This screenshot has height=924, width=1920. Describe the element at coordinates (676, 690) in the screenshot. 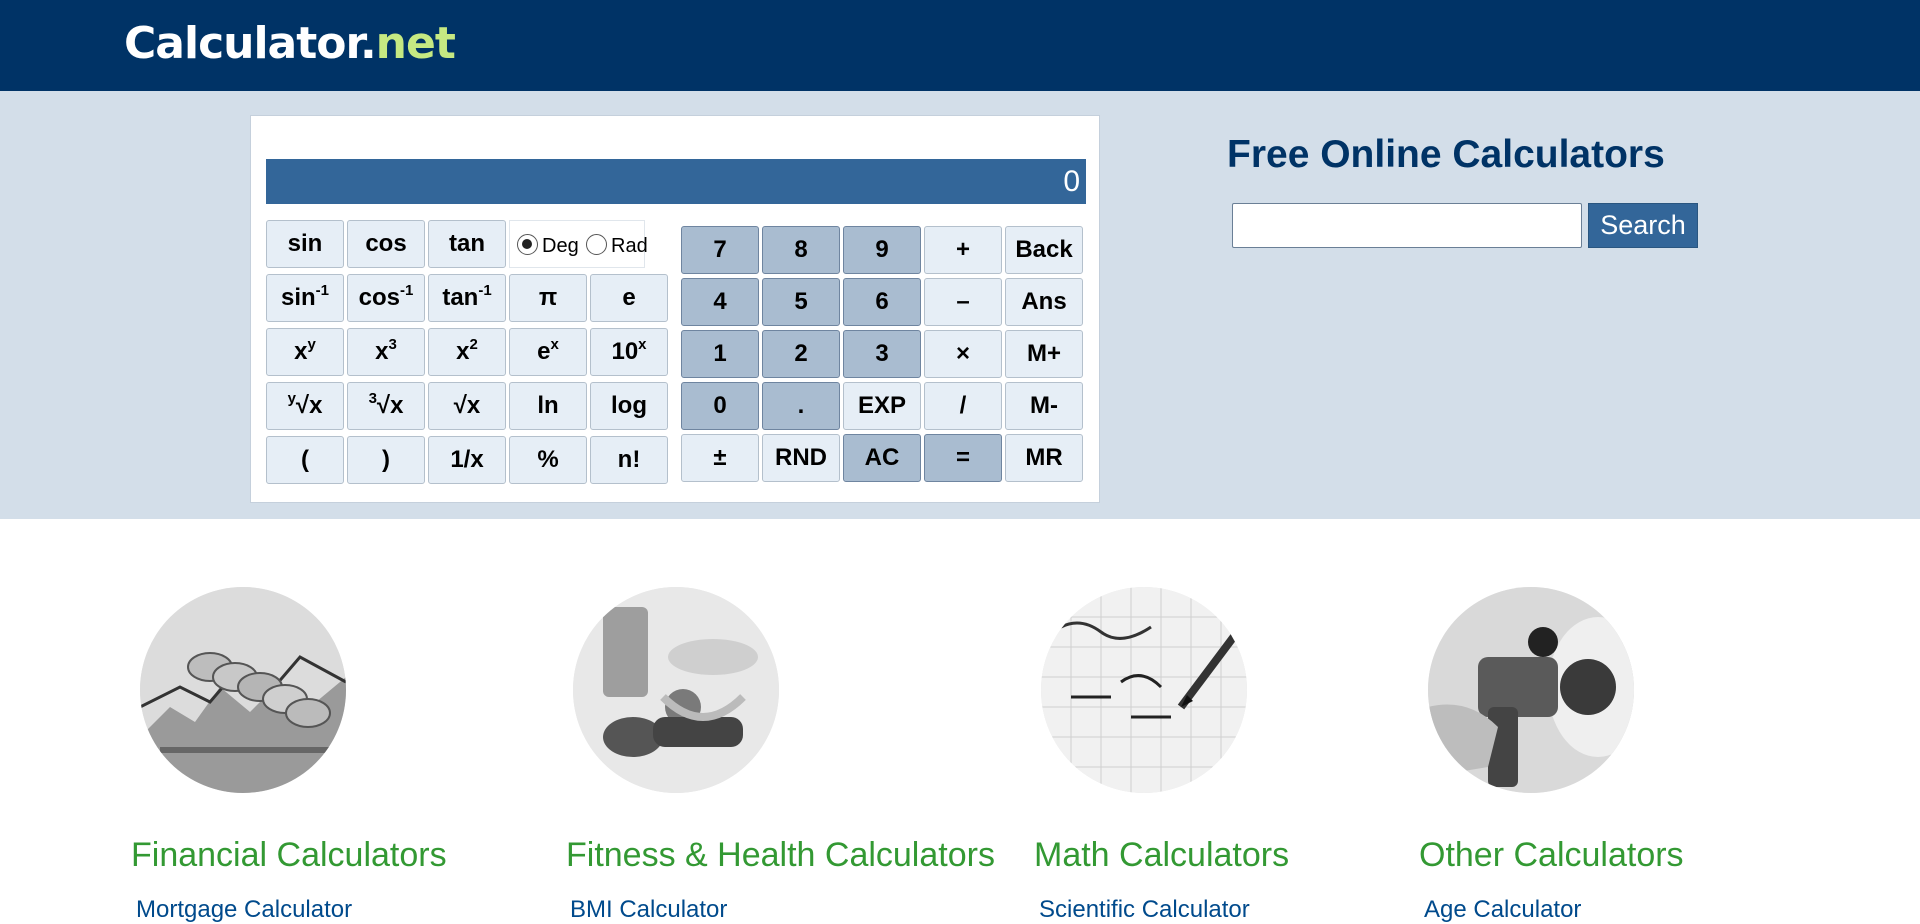

I see `fitness-image` at that location.